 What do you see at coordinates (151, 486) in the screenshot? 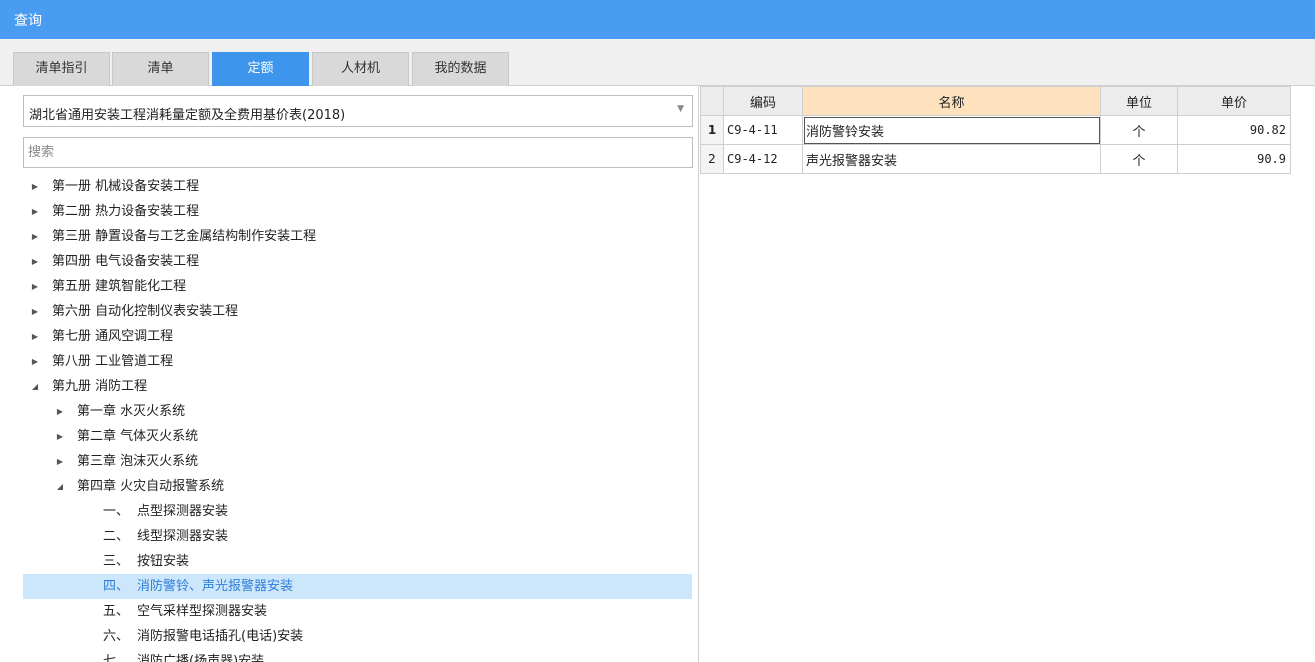
I see `tree-node-label: 第四章 火灾自动报警系统` at bounding box center [151, 486].